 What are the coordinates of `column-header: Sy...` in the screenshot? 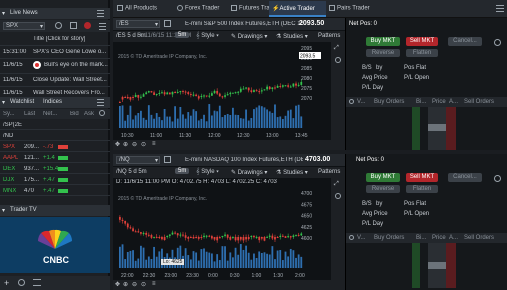 It's located at (9, 114).